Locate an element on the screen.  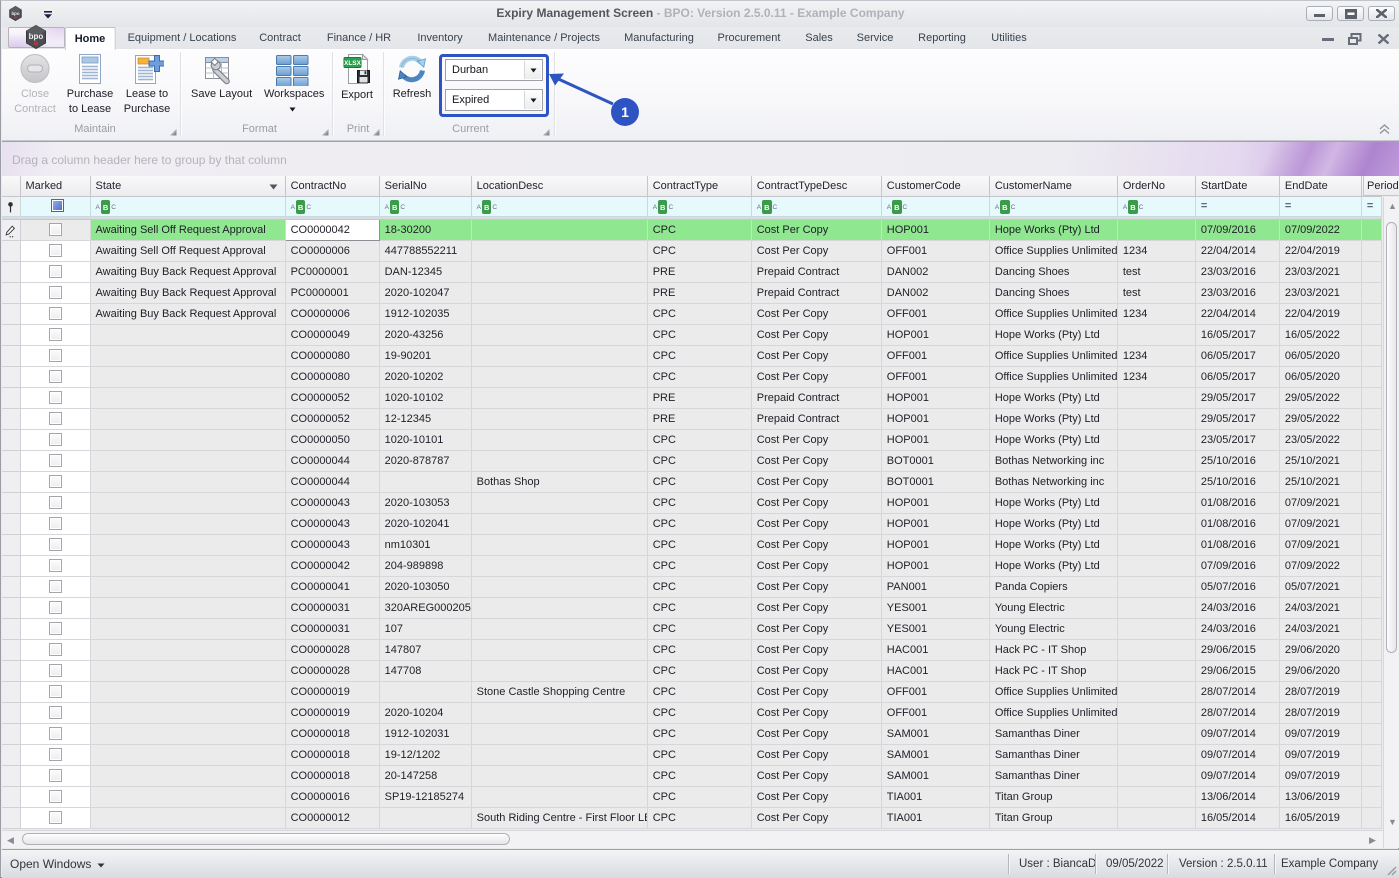
svg-text: bpo is located at coordinates (36, 36).